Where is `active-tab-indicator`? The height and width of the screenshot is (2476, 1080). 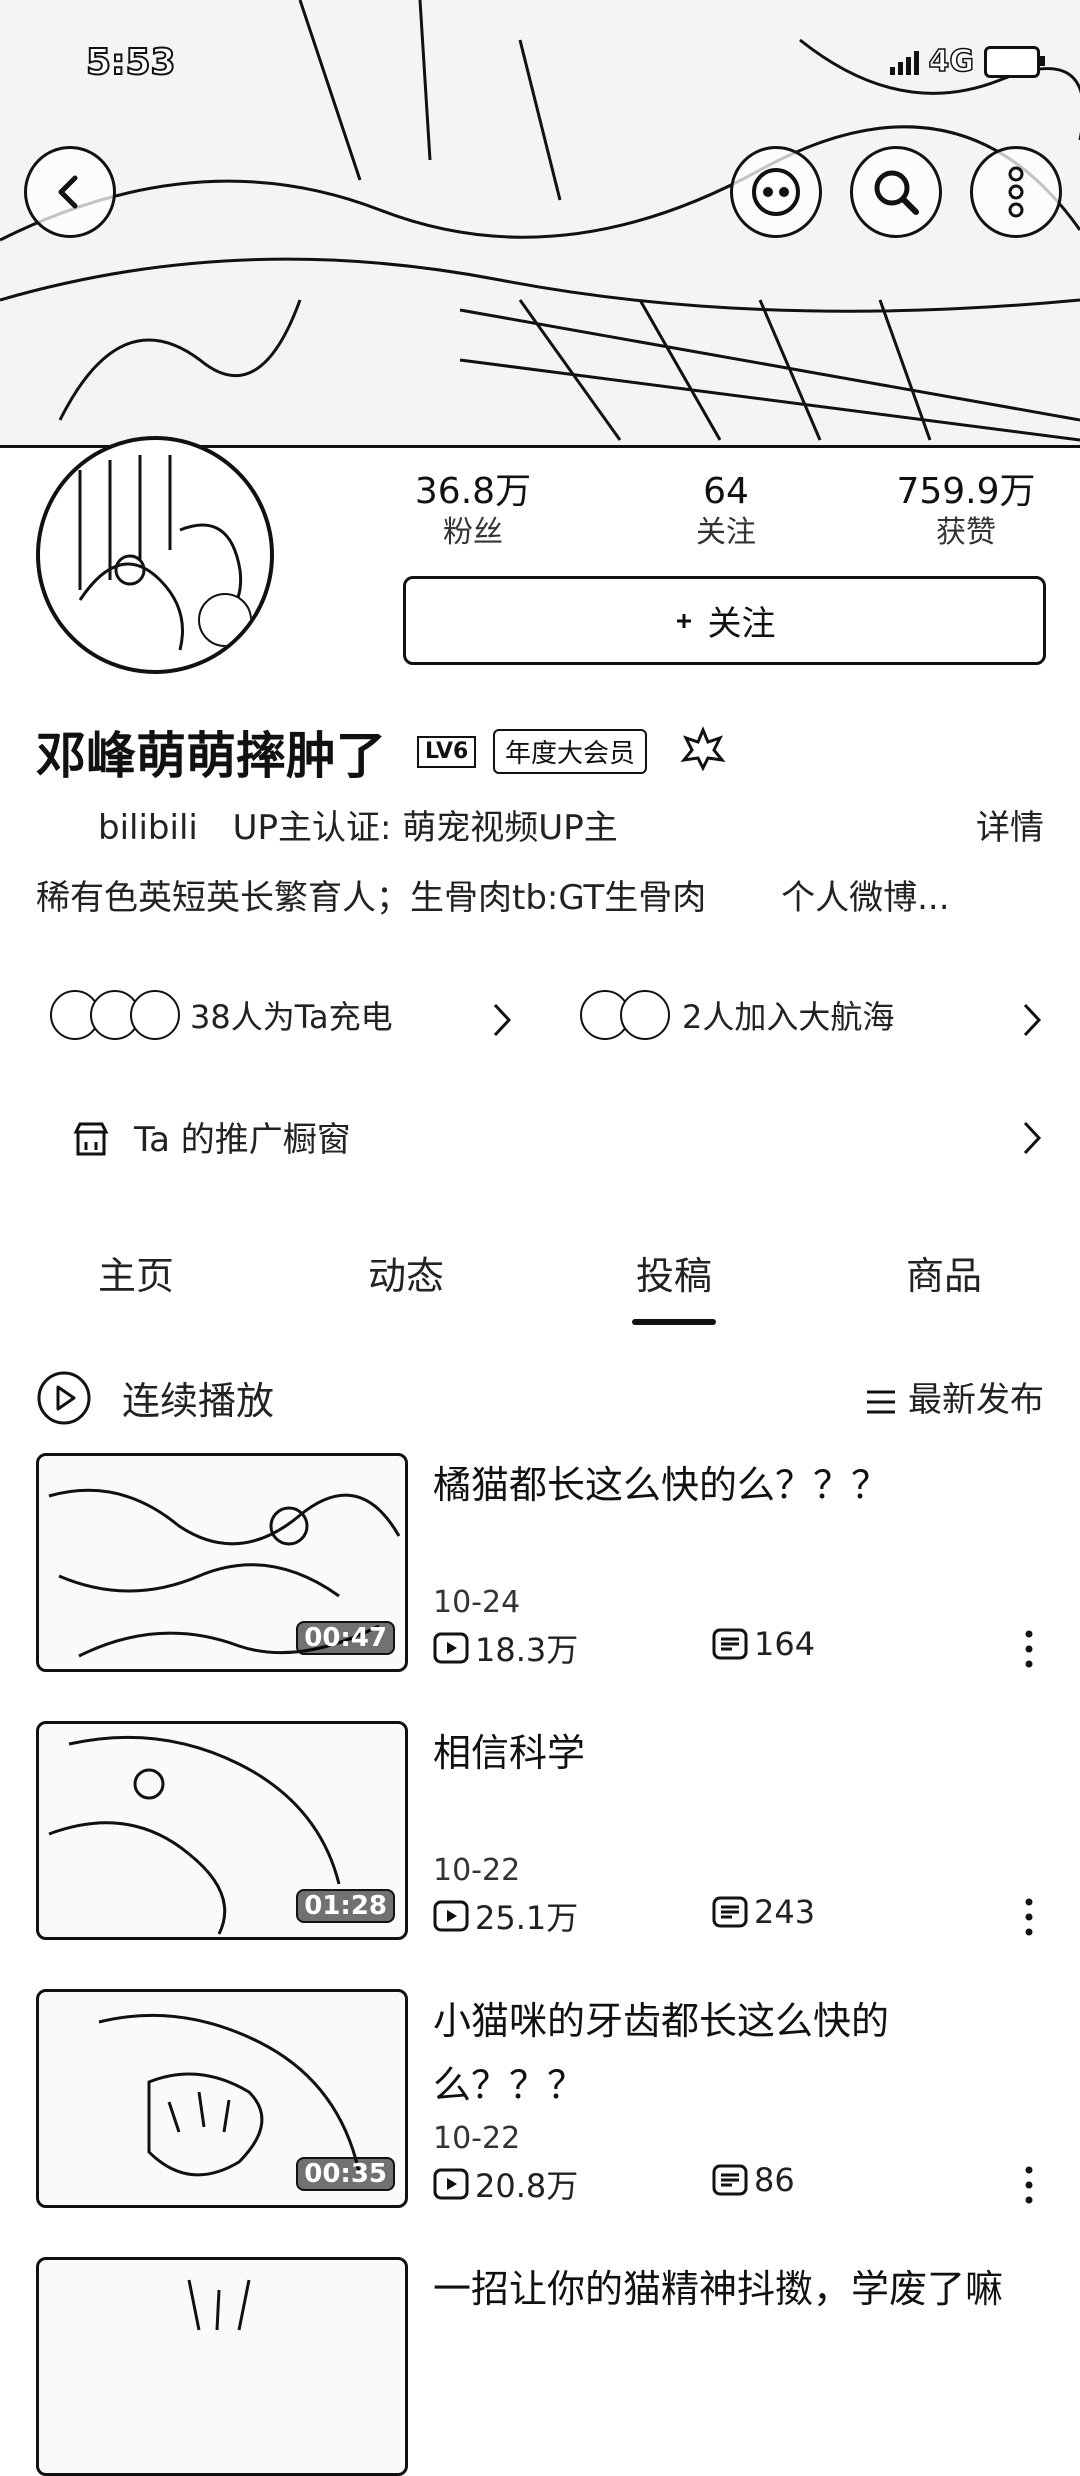
active-tab-indicator is located at coordinates (674, 1322).